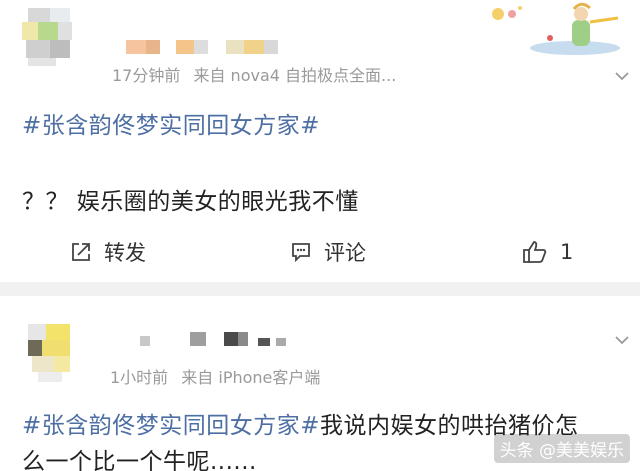 The image size is (640, 471). Describe the element at coordinates (555, 30) in the screenshot. I see `decoration-sticker` at that location.